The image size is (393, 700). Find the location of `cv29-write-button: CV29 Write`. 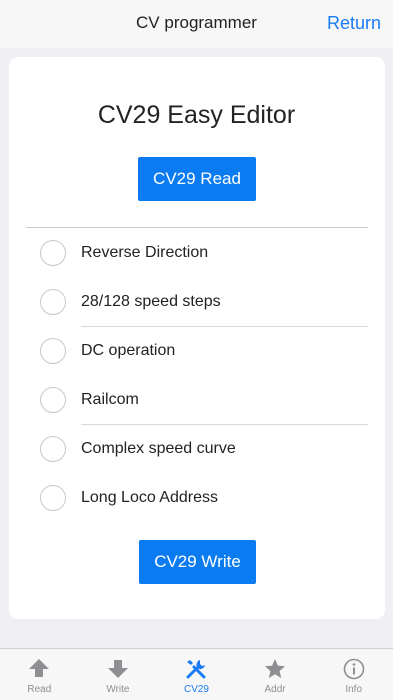

cv29-write-button: CV29 Write is located at coordinates (197, 562).